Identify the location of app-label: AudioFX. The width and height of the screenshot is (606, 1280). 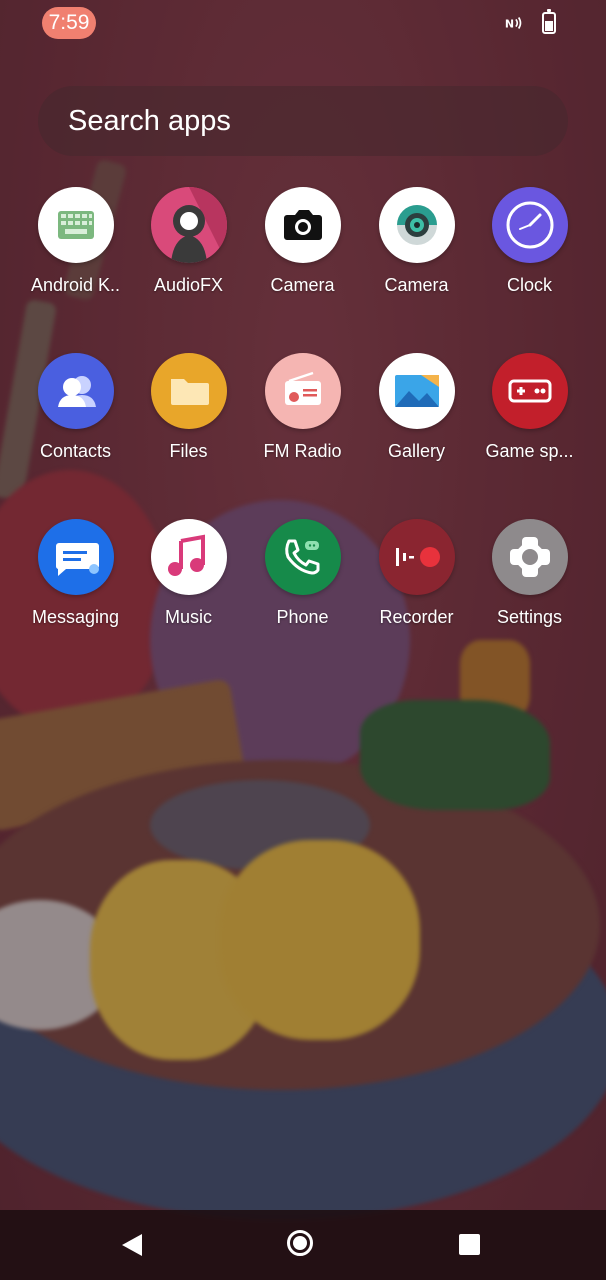
(188, 285).